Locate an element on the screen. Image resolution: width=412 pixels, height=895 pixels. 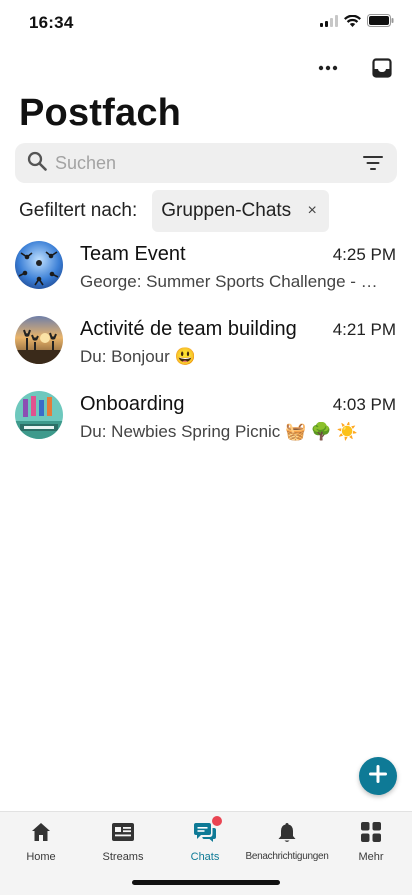
tab-label: Benachrichtigungen is located at coordinates (287, 856).